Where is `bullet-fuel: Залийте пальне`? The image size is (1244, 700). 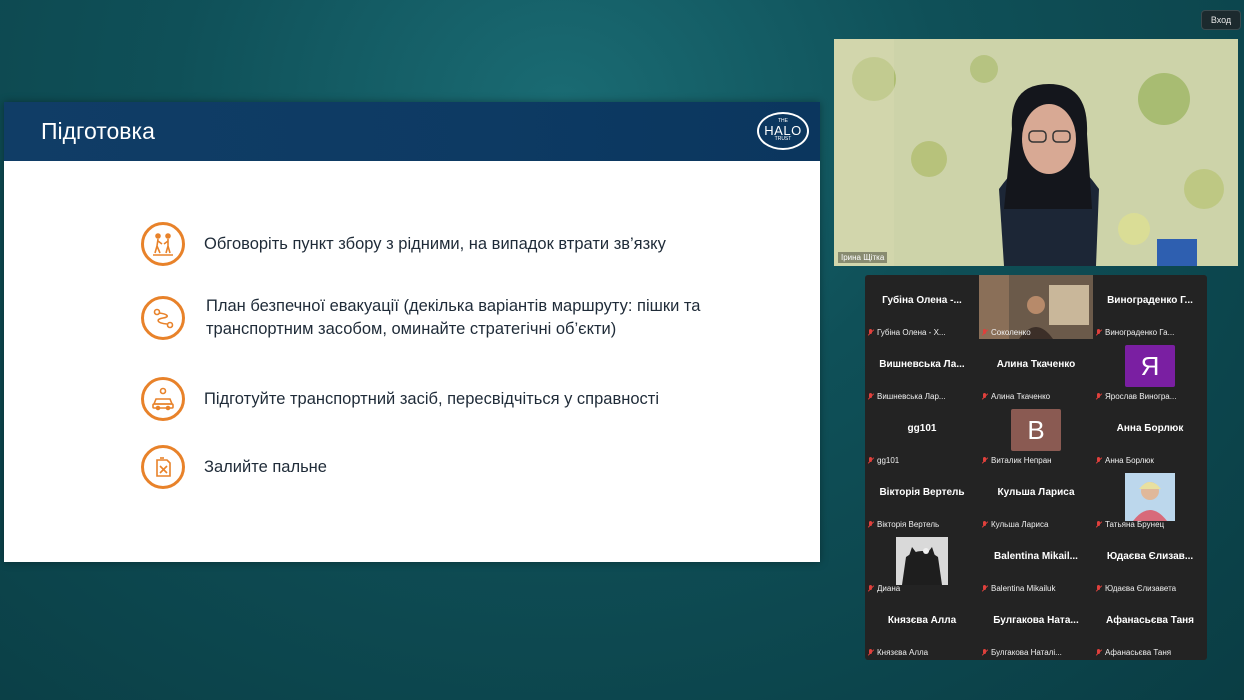
bullet-fuel: Залийте пальне is located at coordinates (234, 467).